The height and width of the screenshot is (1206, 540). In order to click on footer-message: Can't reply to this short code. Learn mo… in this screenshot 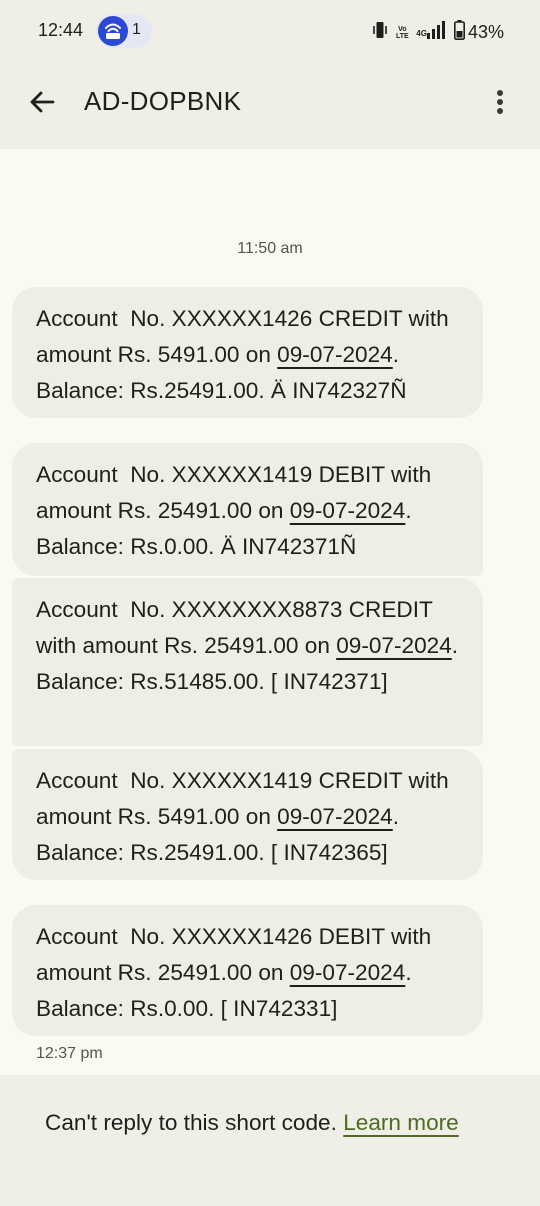, I will do `click(275, 1123)`.